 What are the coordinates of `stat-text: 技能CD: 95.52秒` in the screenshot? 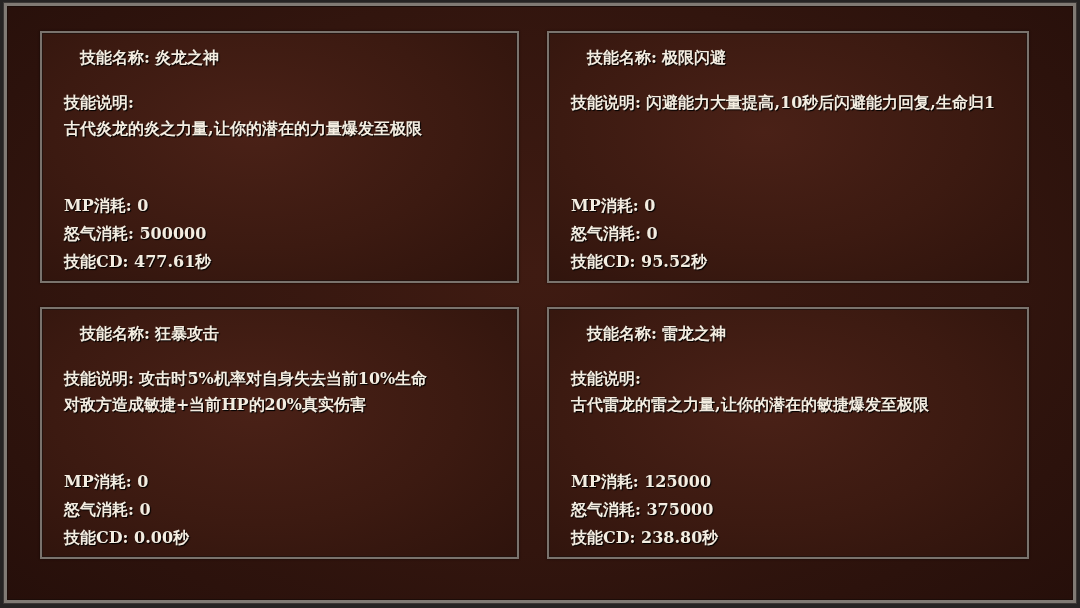 It's located at (639, 262).